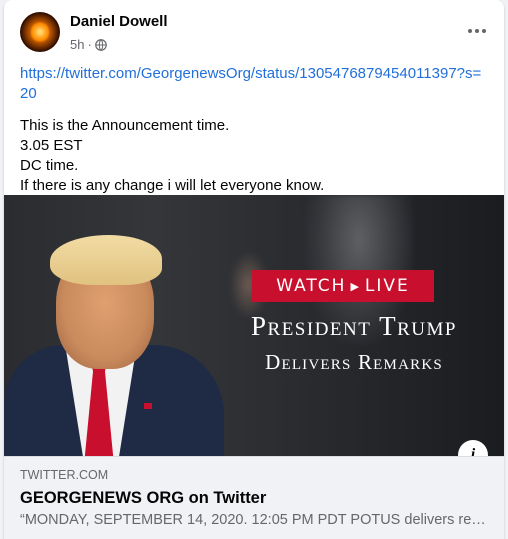 This screenshot has height=539, width=508. I want to click on more-options-button, so click(477, 31).